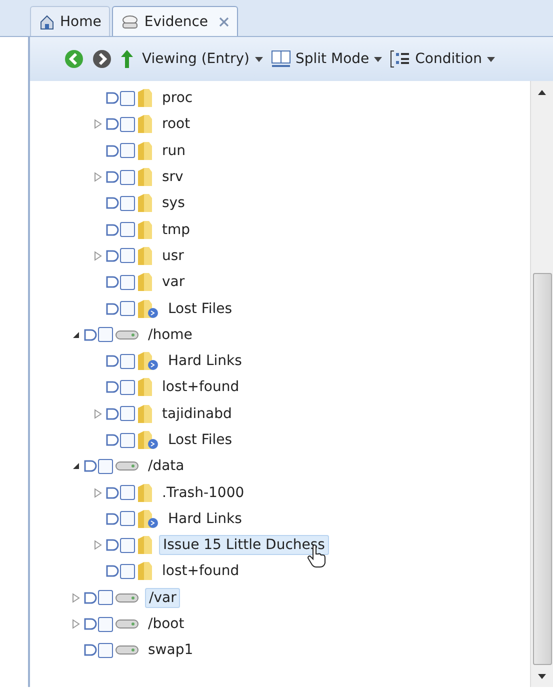  Describe the element at coordinates (162, 598) in the screenshot. I see `tree-item: /var` at that location.